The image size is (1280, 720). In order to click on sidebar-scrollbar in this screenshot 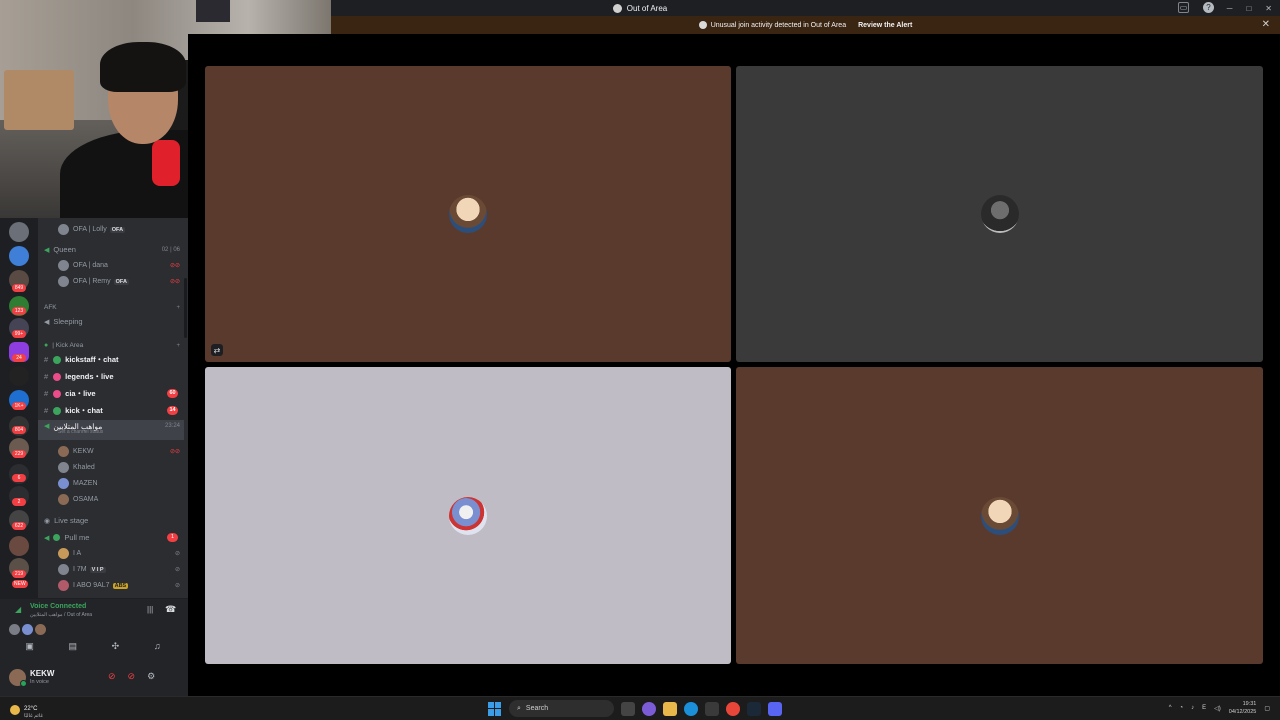, I will do `click(185, 308)`.